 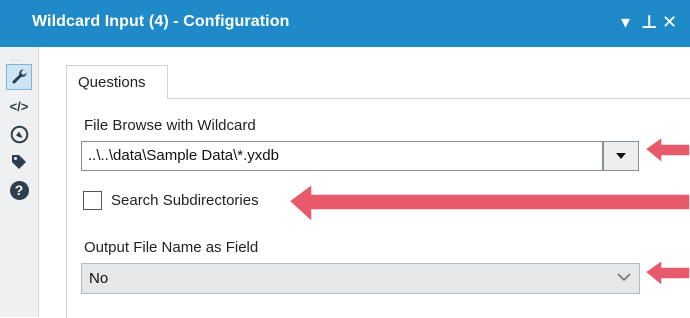 I want to click on annotation-icon, so click(x=19, y=134).